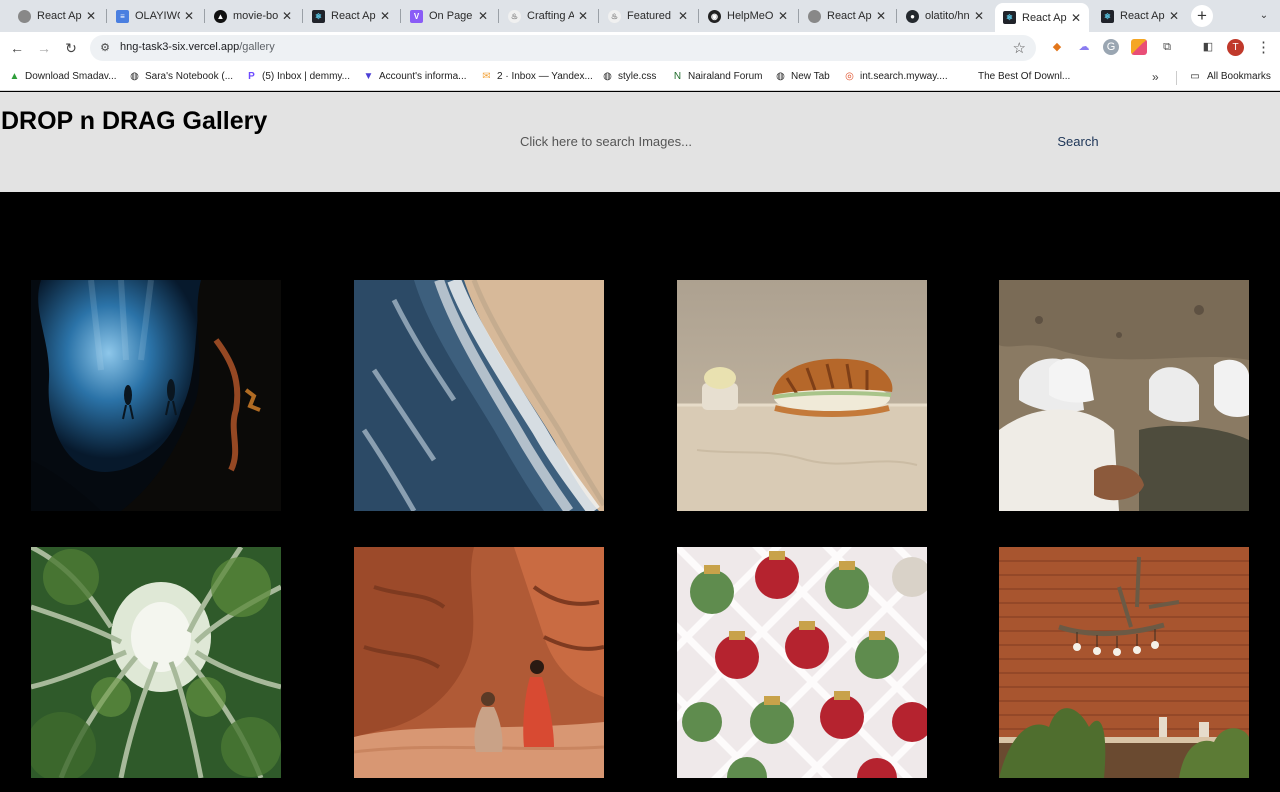 Image resolution: width=1280 pixels, height=792 pixels. What do you see at coordinates (912, 16) in the screenshot?
I see `github-icon: ●` at bounding box center [912, 16].